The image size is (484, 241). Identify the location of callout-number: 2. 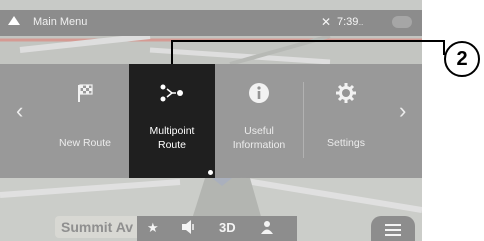
(462, 59).